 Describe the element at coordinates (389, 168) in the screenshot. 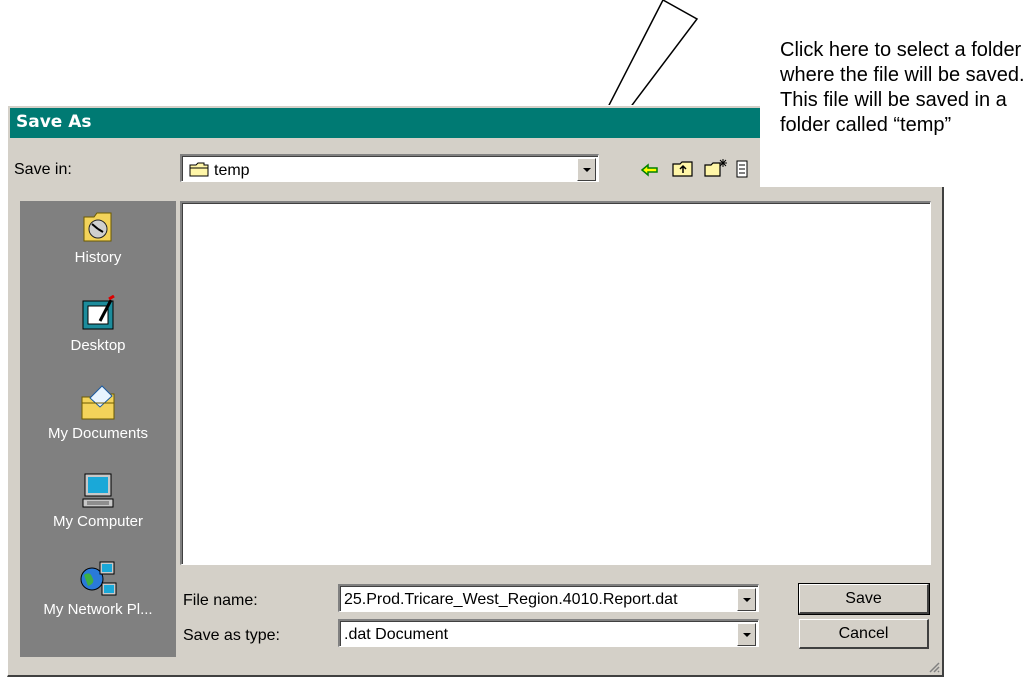

I see `save-in-combo: temp` at that location.